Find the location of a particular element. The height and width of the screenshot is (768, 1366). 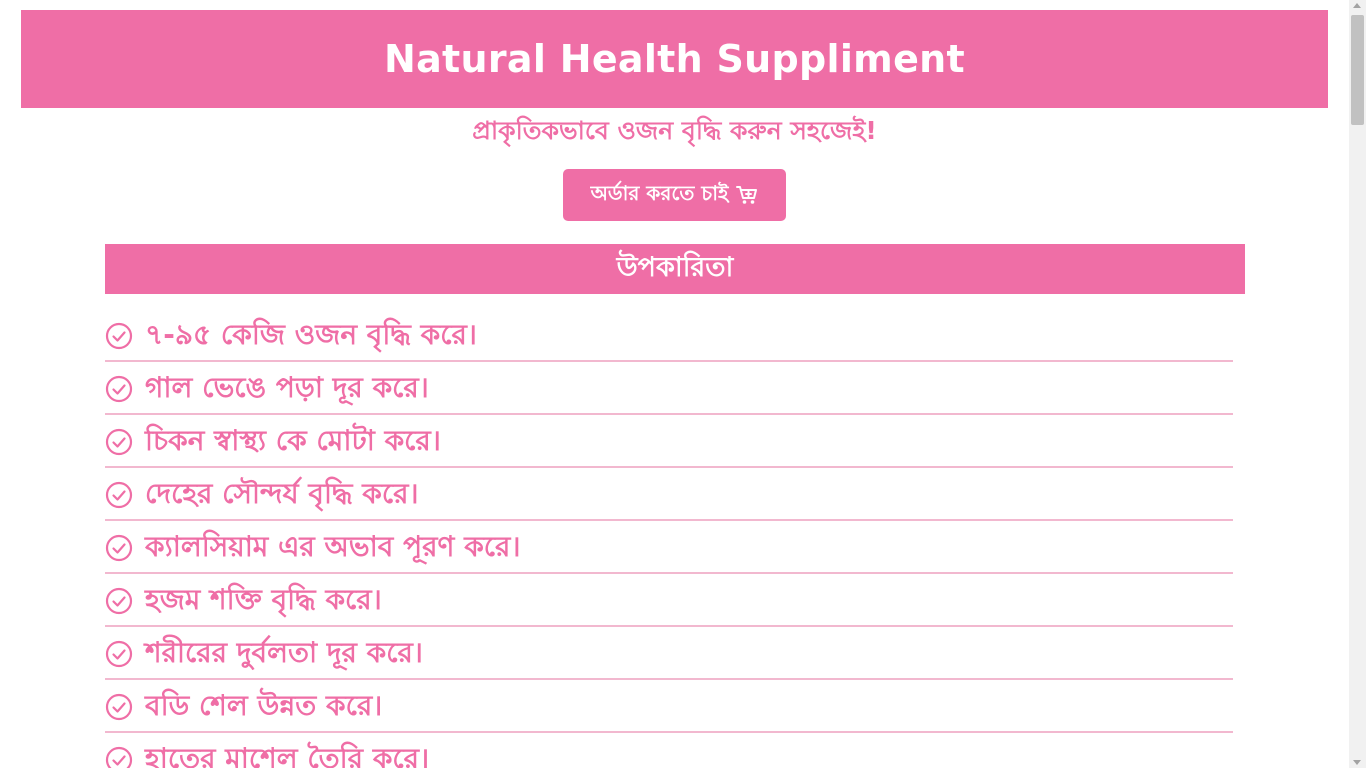

scrollbar-thumb is located at coordinates (1357, 70).